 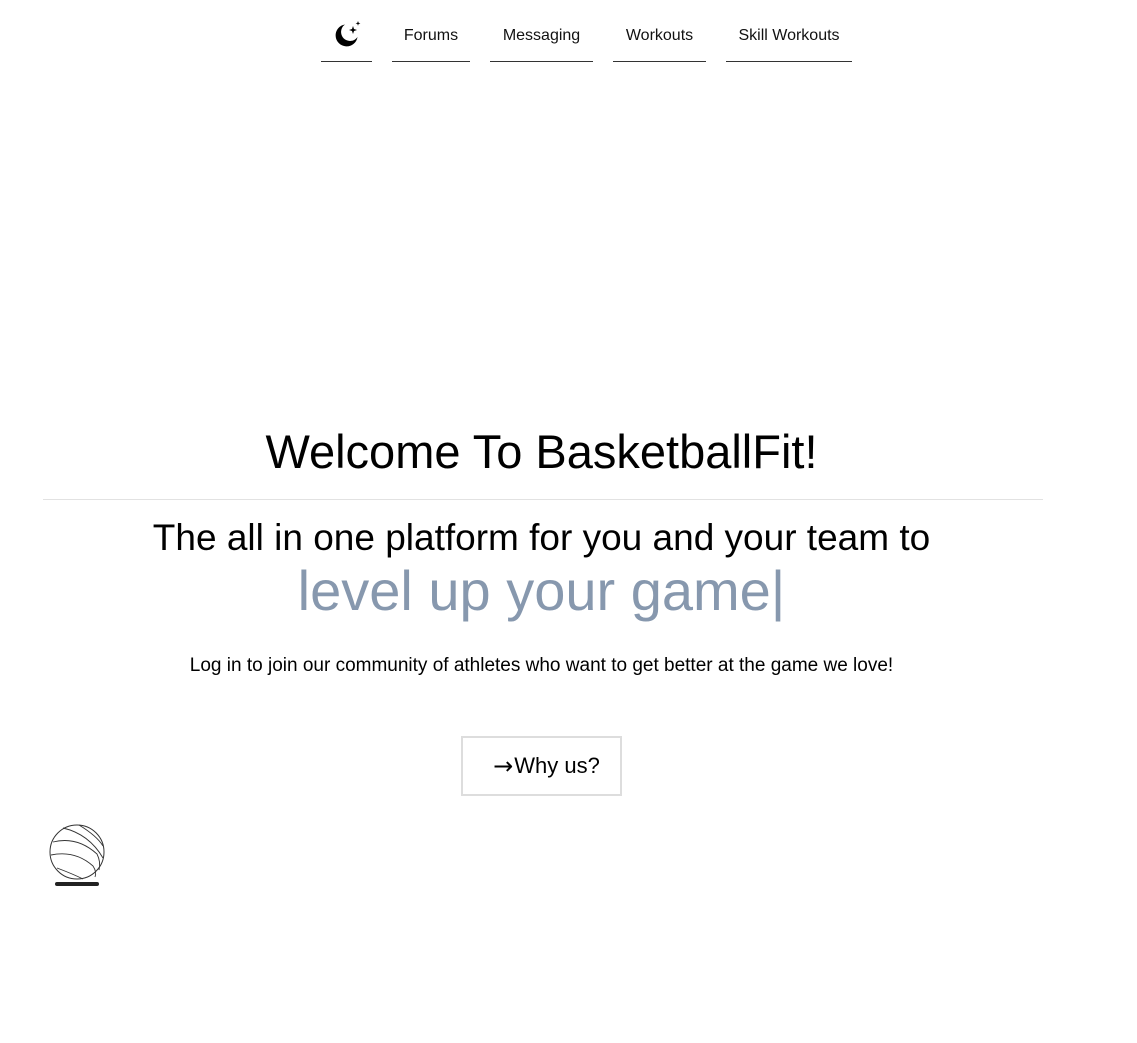 I want to click on nav-link-workouts: Workouts, so click(x=659, y=36).